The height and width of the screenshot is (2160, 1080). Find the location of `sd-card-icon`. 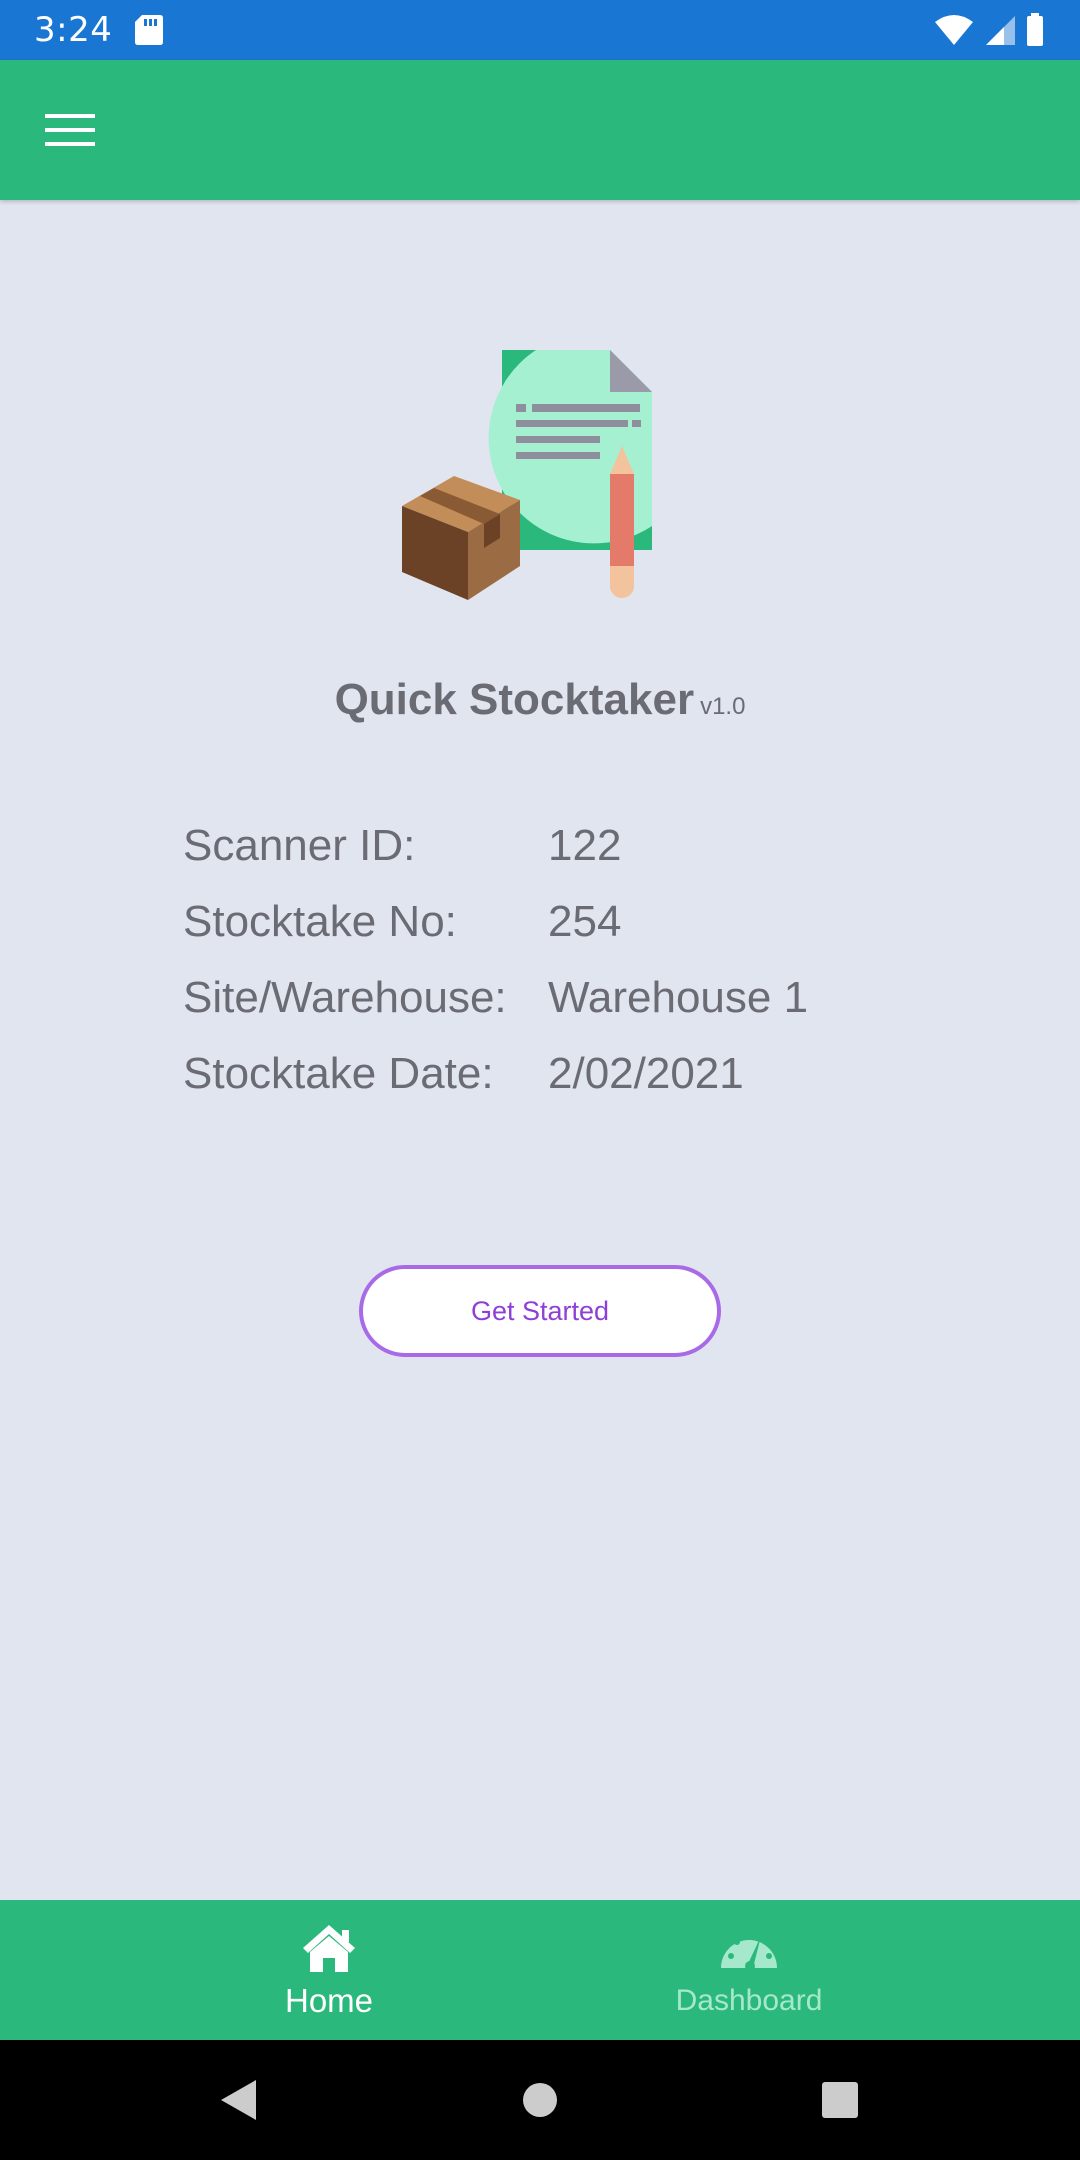

sd-card-icon is located at coordinates (149, 30).